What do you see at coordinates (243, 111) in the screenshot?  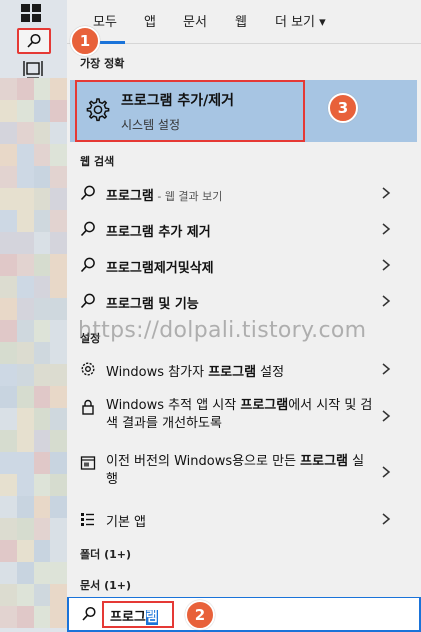 I see `best-match-result: 프로그램 추가/제거 시스템 설정` at bounding box center [243, 111].